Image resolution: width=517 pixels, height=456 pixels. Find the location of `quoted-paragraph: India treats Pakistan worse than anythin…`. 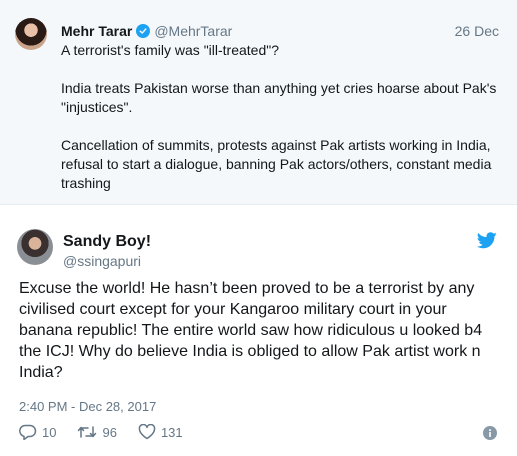

quoted-paragraph: India treats Pakistan worse than anythin… is located at coordinates (279, 97).